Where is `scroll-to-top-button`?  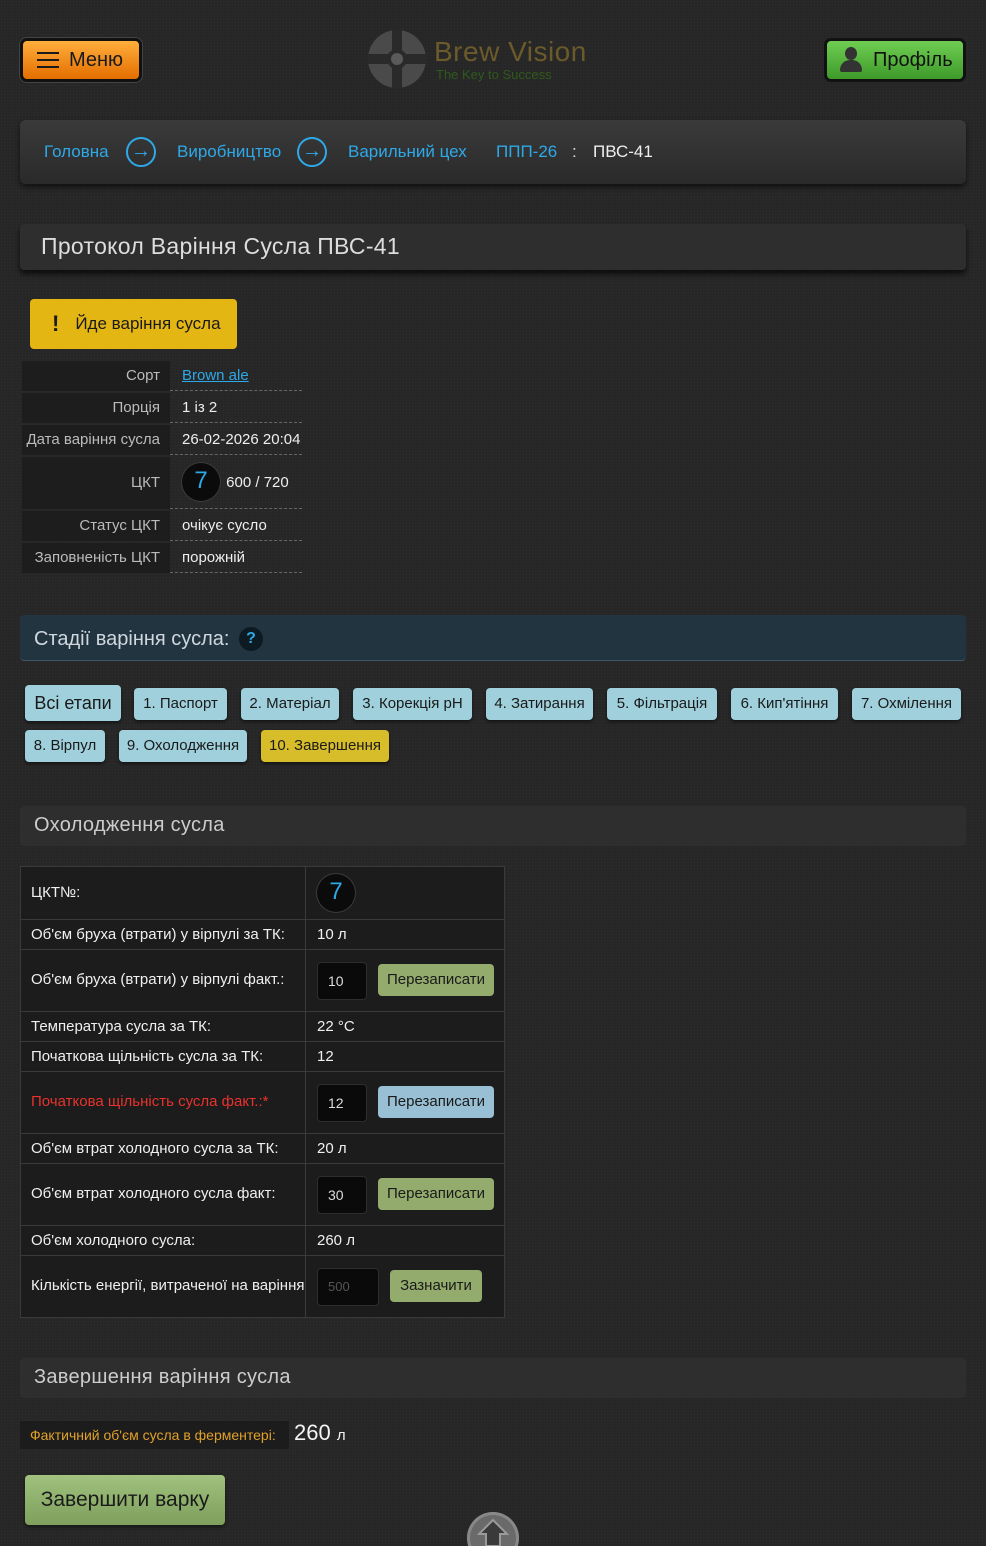
scroll-to-top-button is located at coordinates (493, 1529).